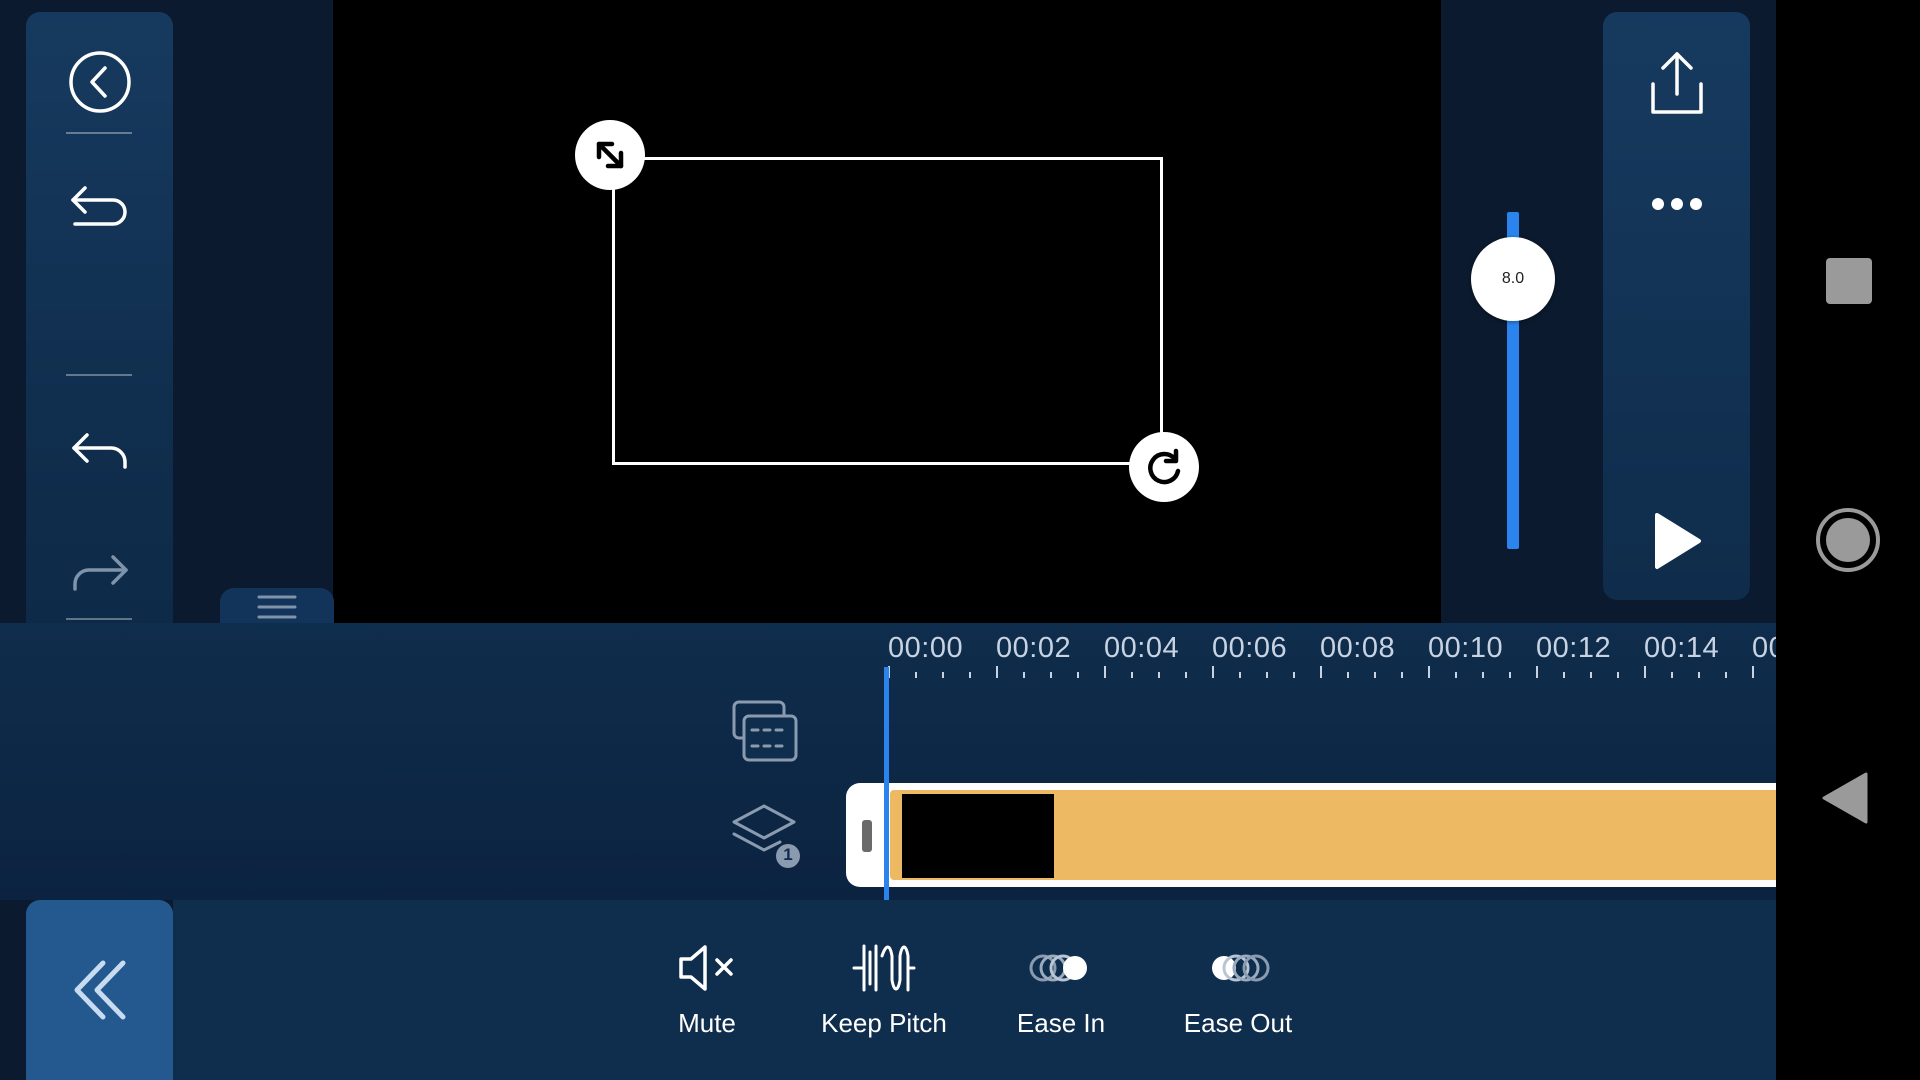 The height and width of the screenshot is (1080, 1920). What do you see at coordinates (706, 968) in the screenshot?
I see `mute-icon` at bounding box center [706, 968].